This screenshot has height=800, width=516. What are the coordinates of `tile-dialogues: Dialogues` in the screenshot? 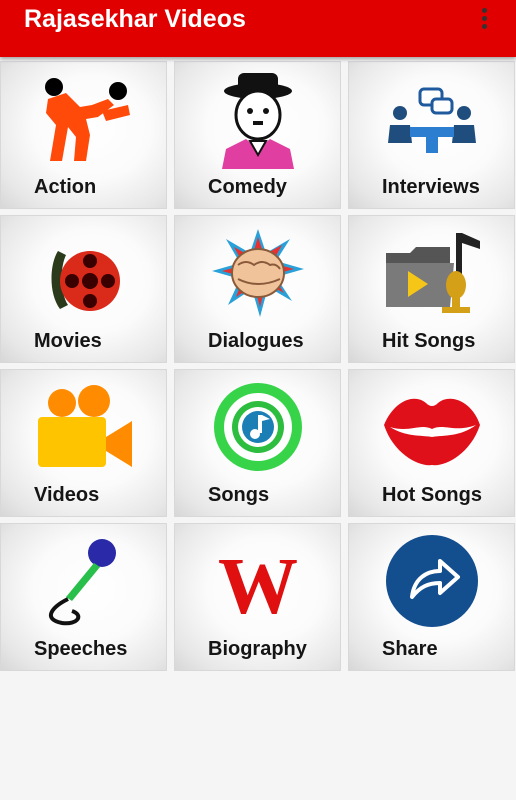 It's located at (257, 289).